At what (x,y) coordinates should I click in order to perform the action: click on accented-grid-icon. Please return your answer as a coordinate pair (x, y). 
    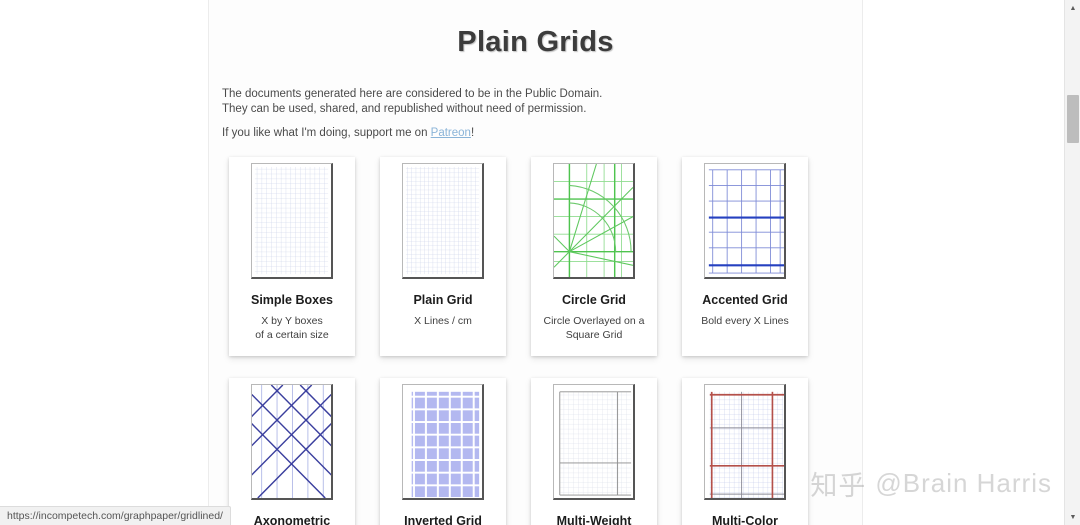
    Looking at the image, I should click on (746, 221).